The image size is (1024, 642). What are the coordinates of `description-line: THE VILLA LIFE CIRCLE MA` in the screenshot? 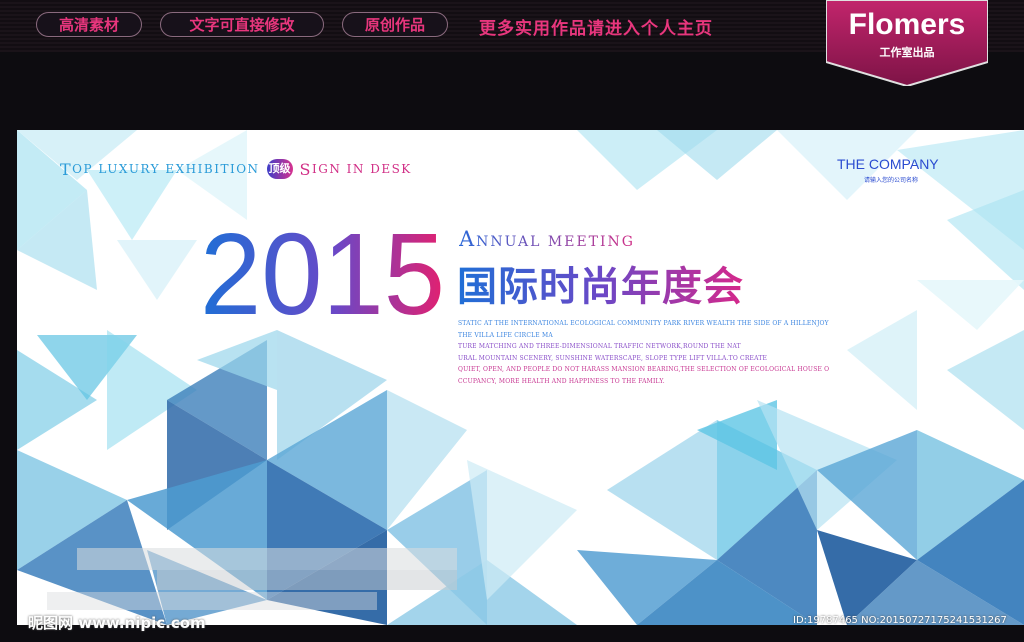 It's located at (505, 335).